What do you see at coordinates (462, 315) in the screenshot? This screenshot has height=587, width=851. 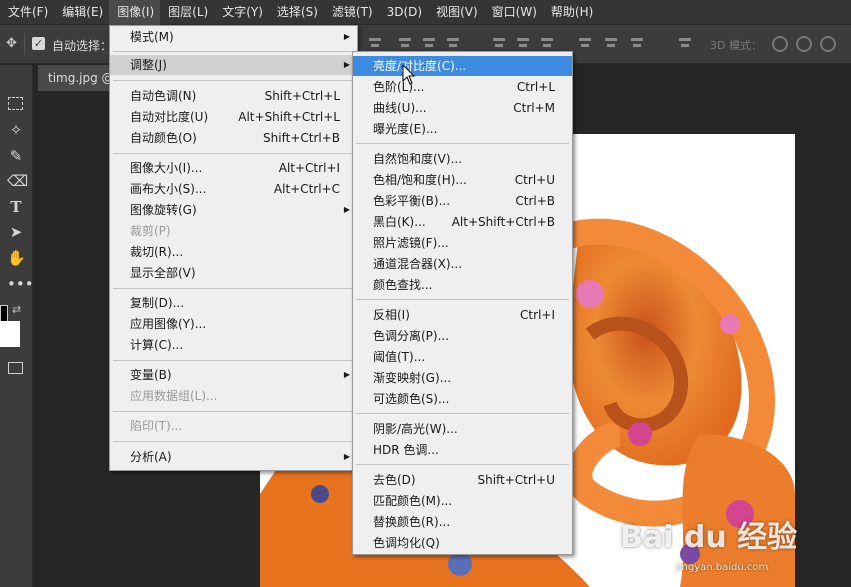 I see `menu-item: 反相(I) Ctrl+I` at bounding box center [462, 315].